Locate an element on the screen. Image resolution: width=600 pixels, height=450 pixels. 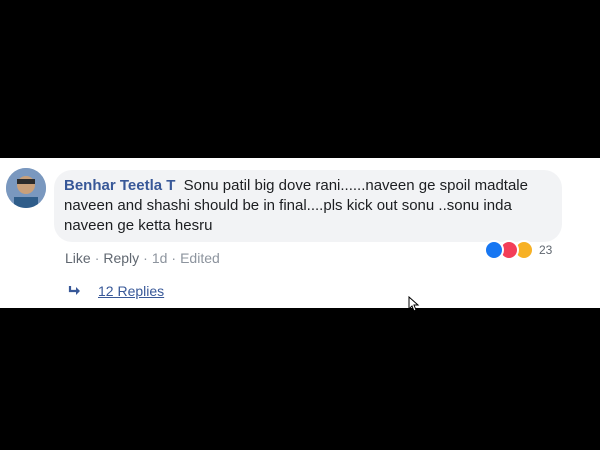
avatar-image is located at coordinates (26, 188).